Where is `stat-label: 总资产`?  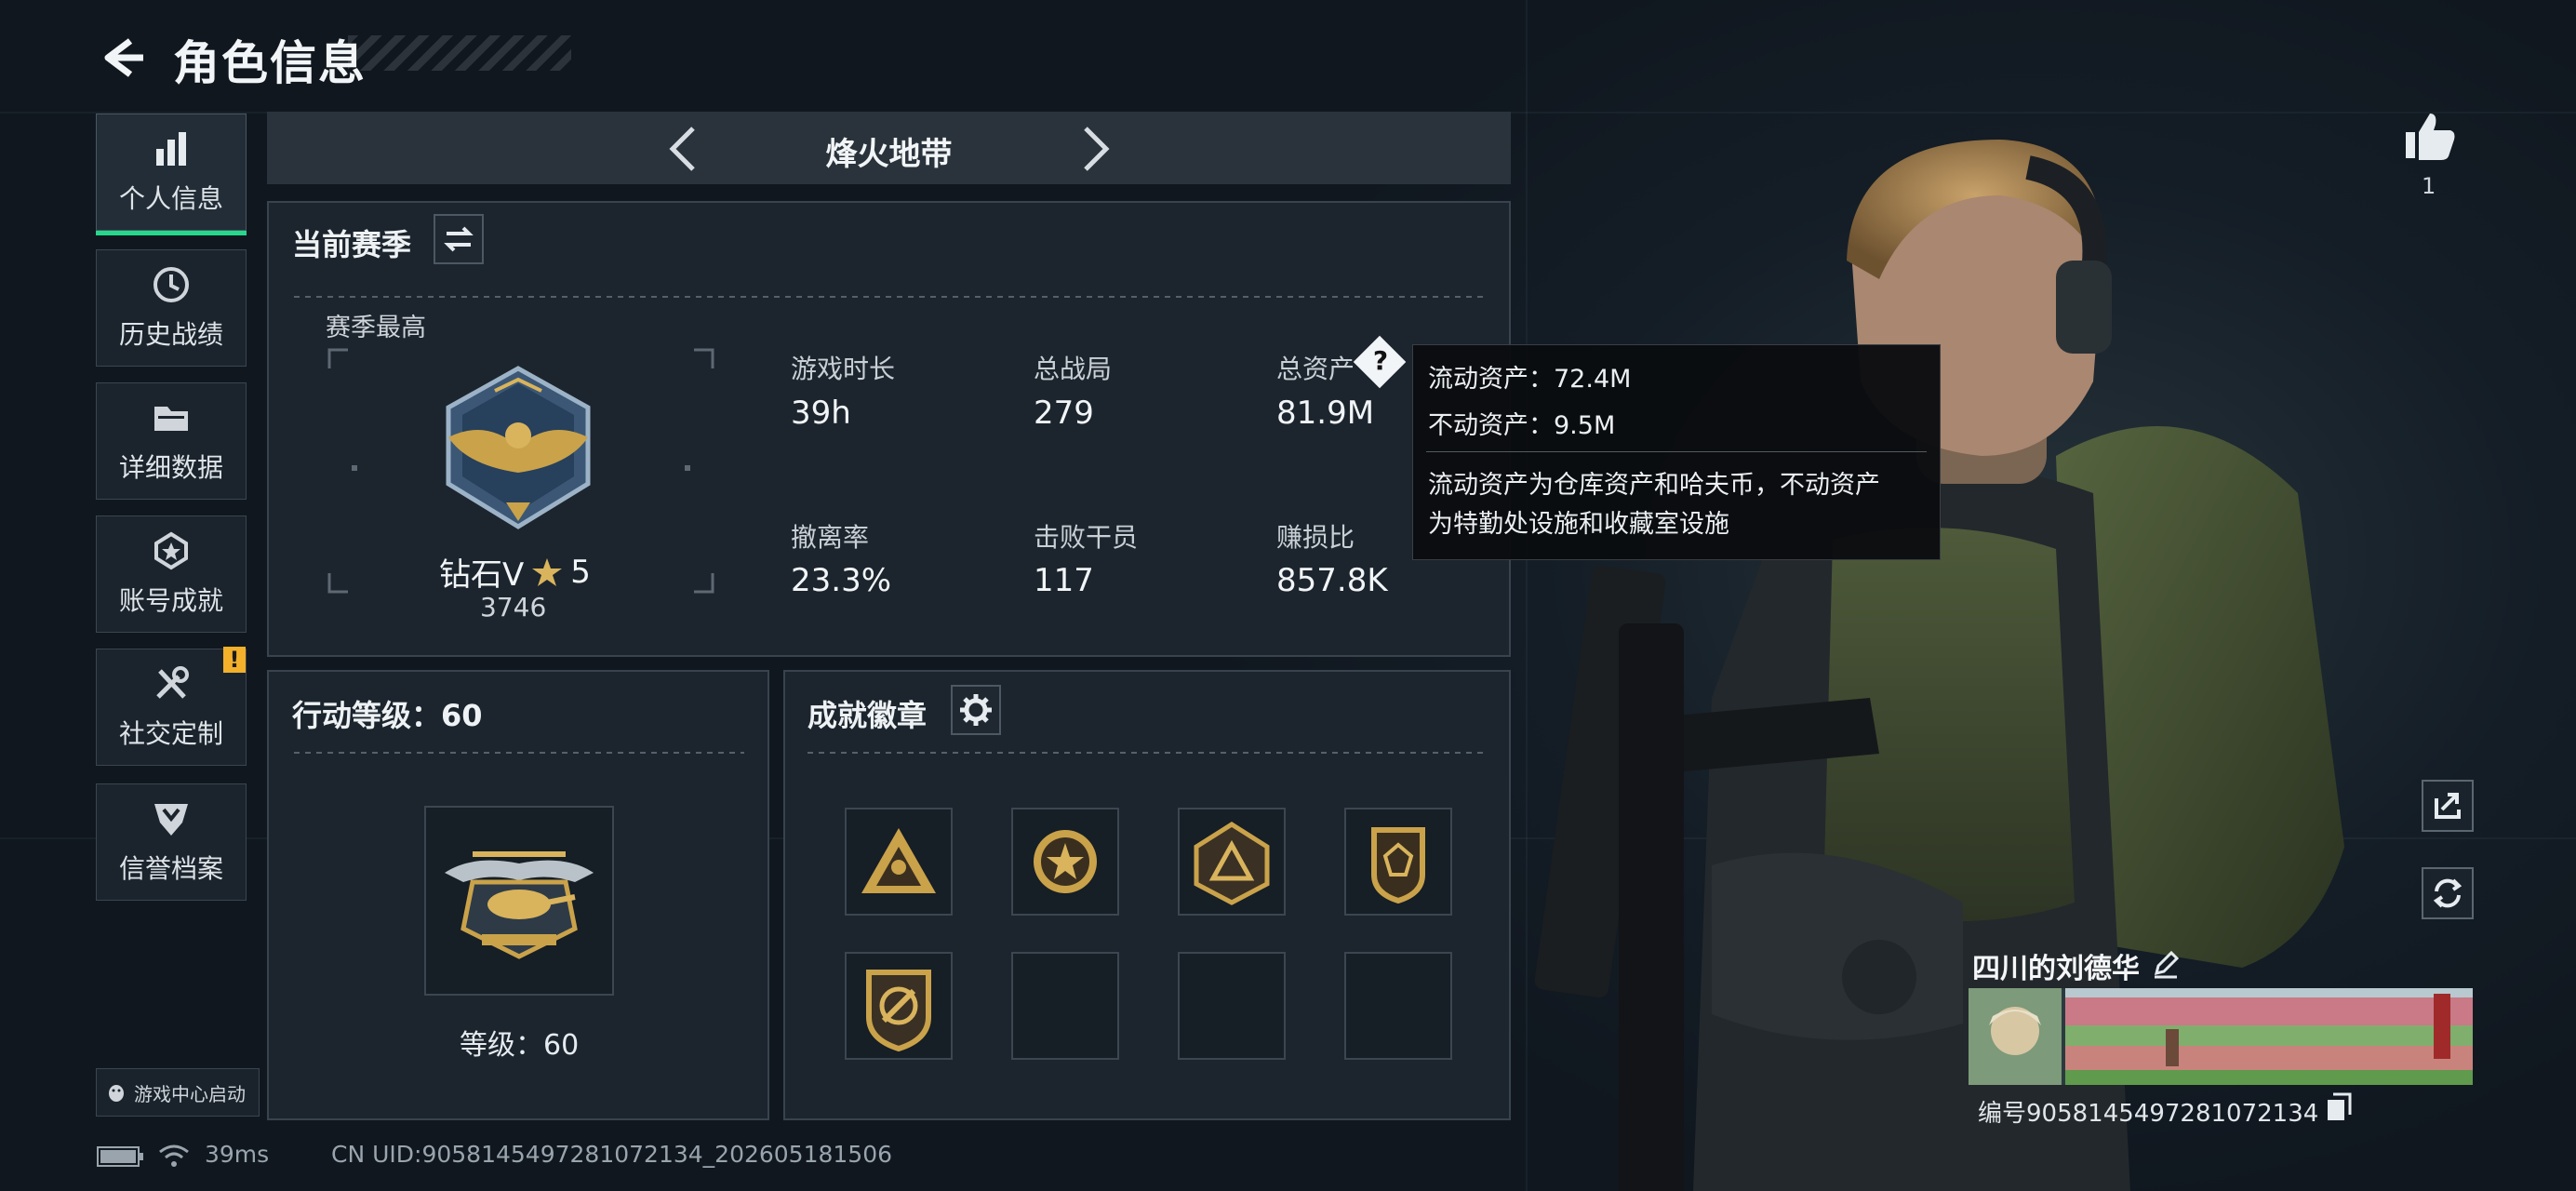 stat-label: 总资产 is located at coordinates (1315, 369).